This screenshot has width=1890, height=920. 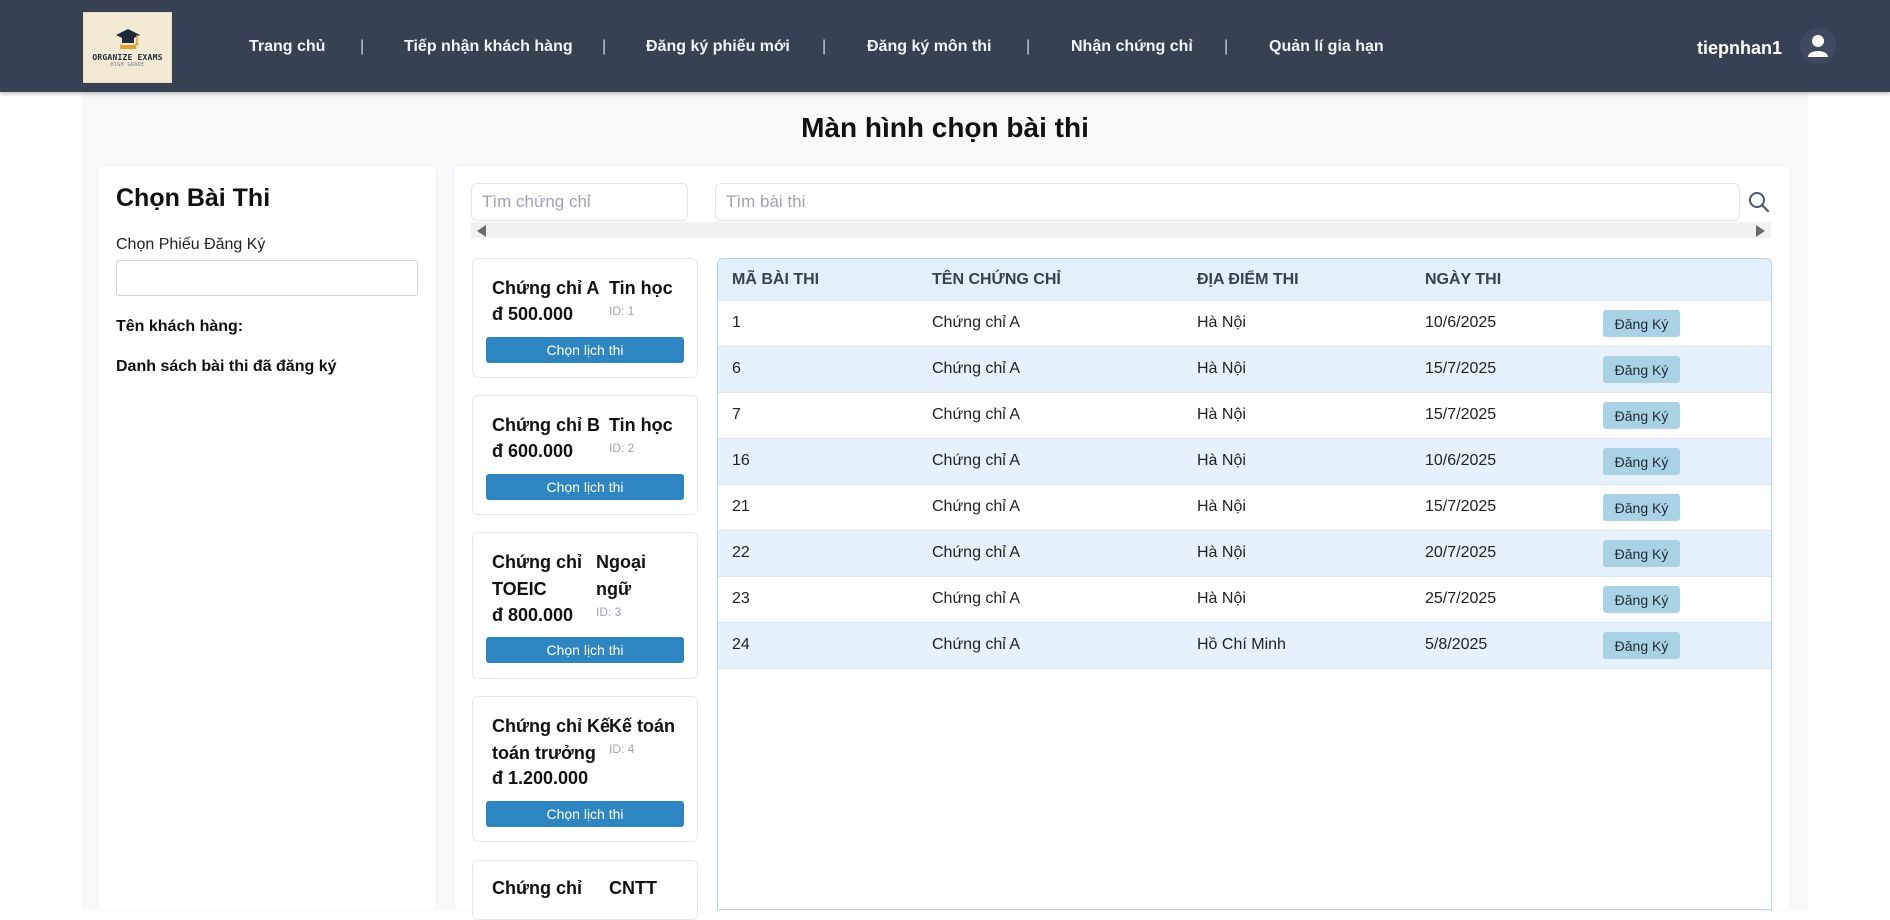 I want to click on column-header-exam-id: MÃ BÀI THI, so click(x=776, y=279).